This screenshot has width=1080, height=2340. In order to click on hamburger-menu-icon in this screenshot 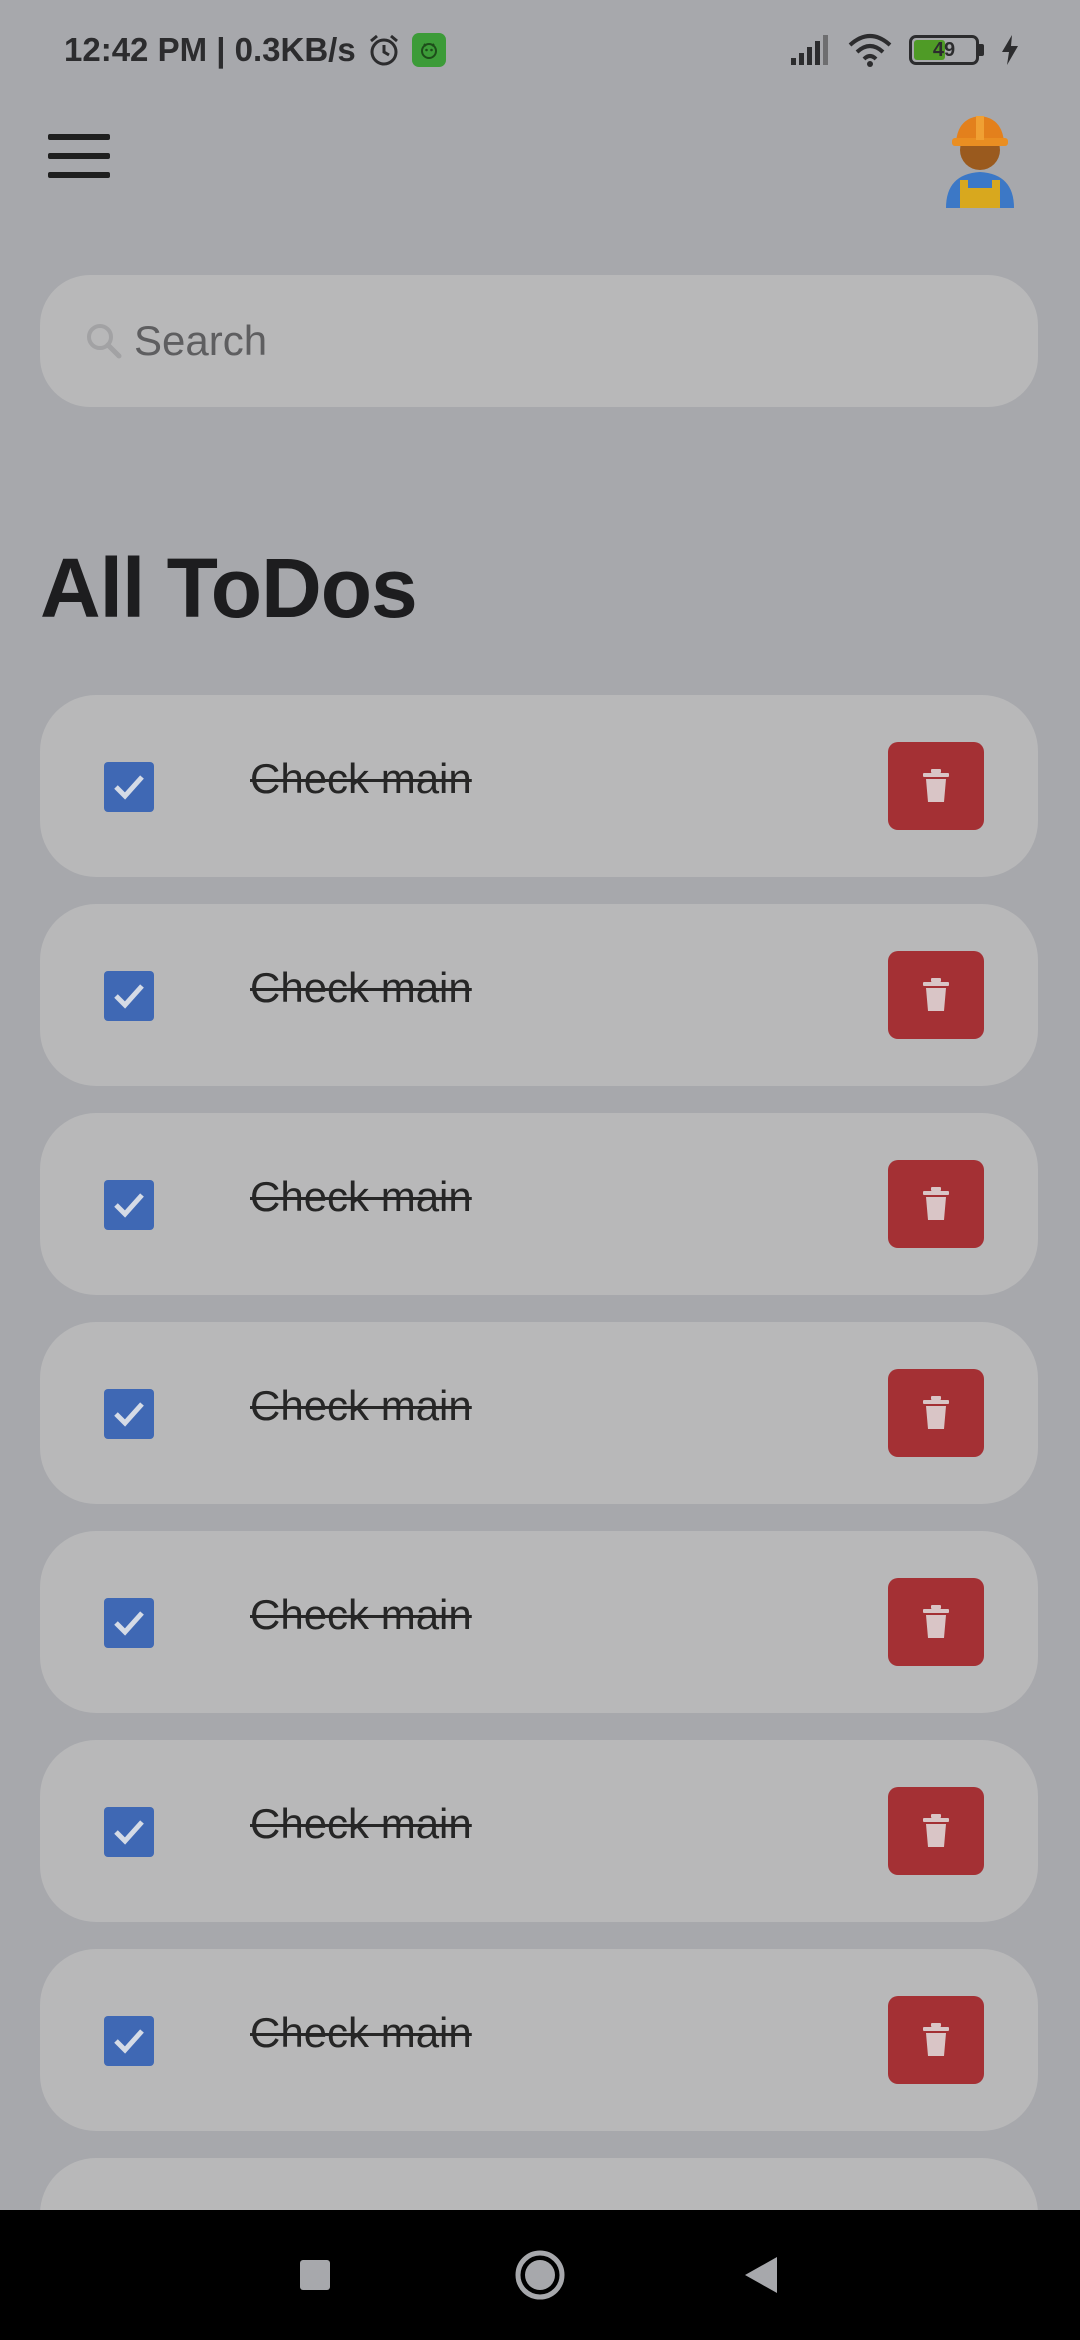, I will do `click(86, 156)`.